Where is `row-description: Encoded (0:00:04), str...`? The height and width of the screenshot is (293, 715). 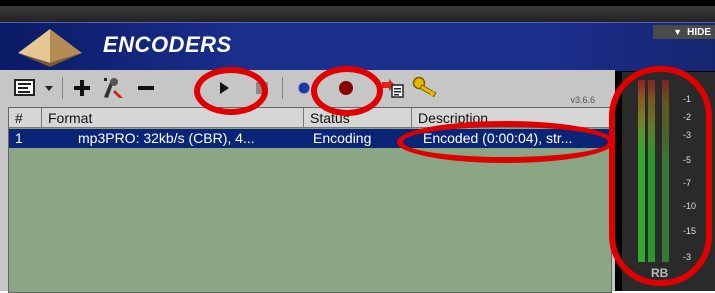
row-description: Encoded (0:00:04), str... is located at coordinates (498, 138).